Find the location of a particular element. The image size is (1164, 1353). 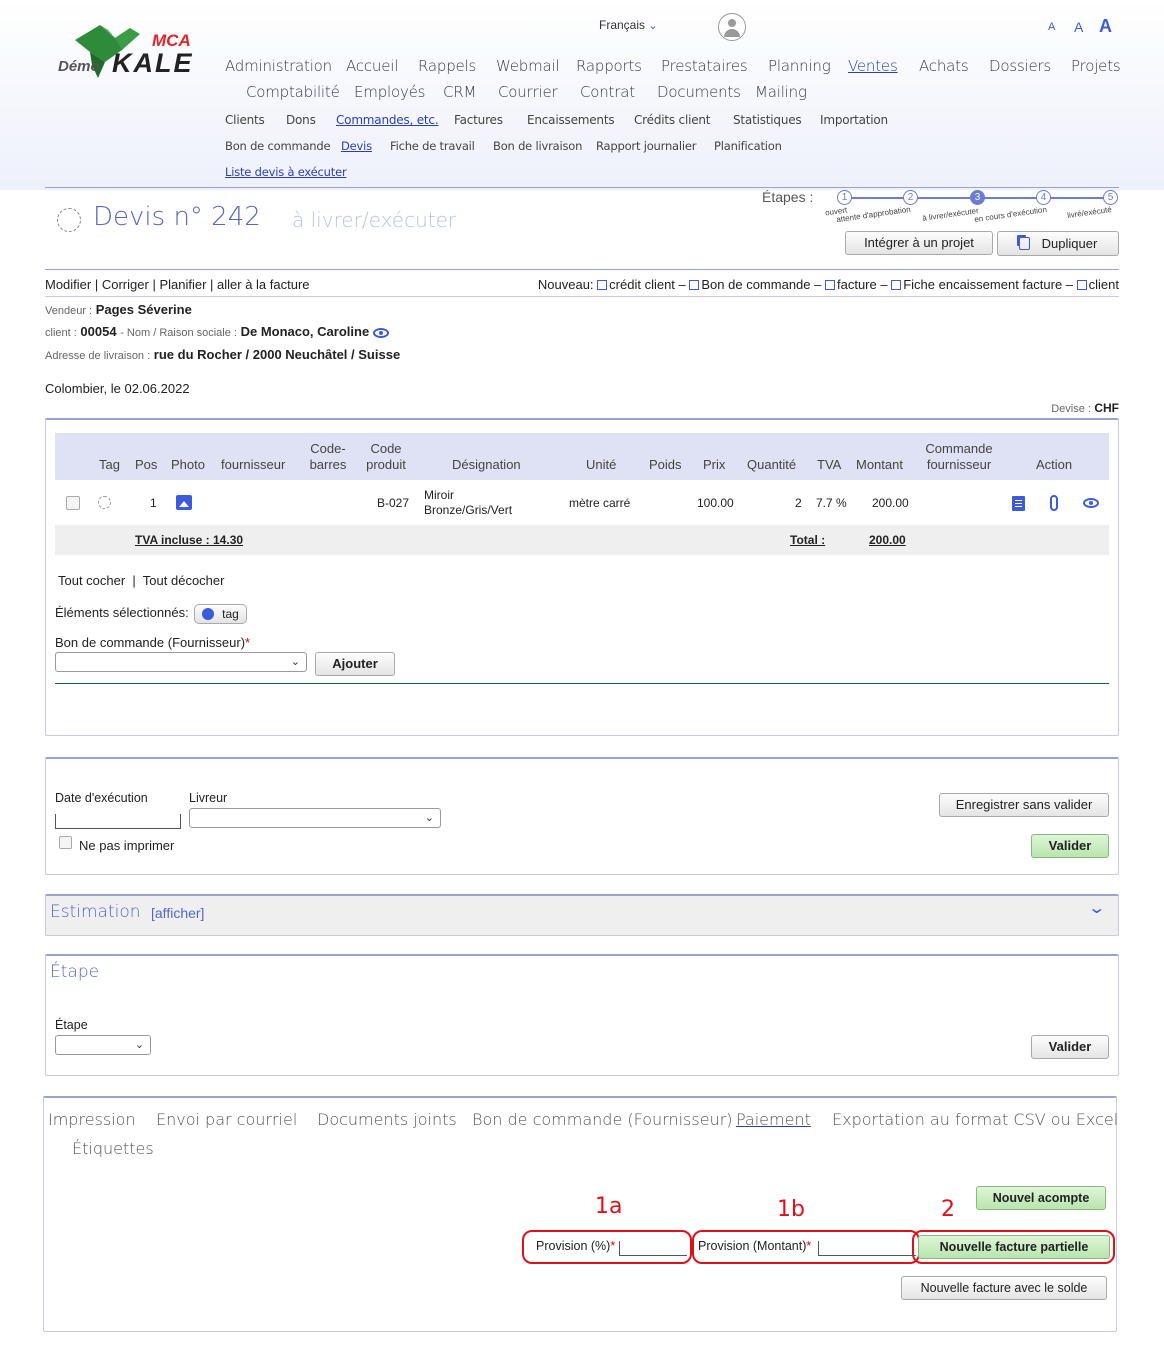

subsubnav-fiche-de-travail: Fiche de travail is located at coordinates (432, 146).